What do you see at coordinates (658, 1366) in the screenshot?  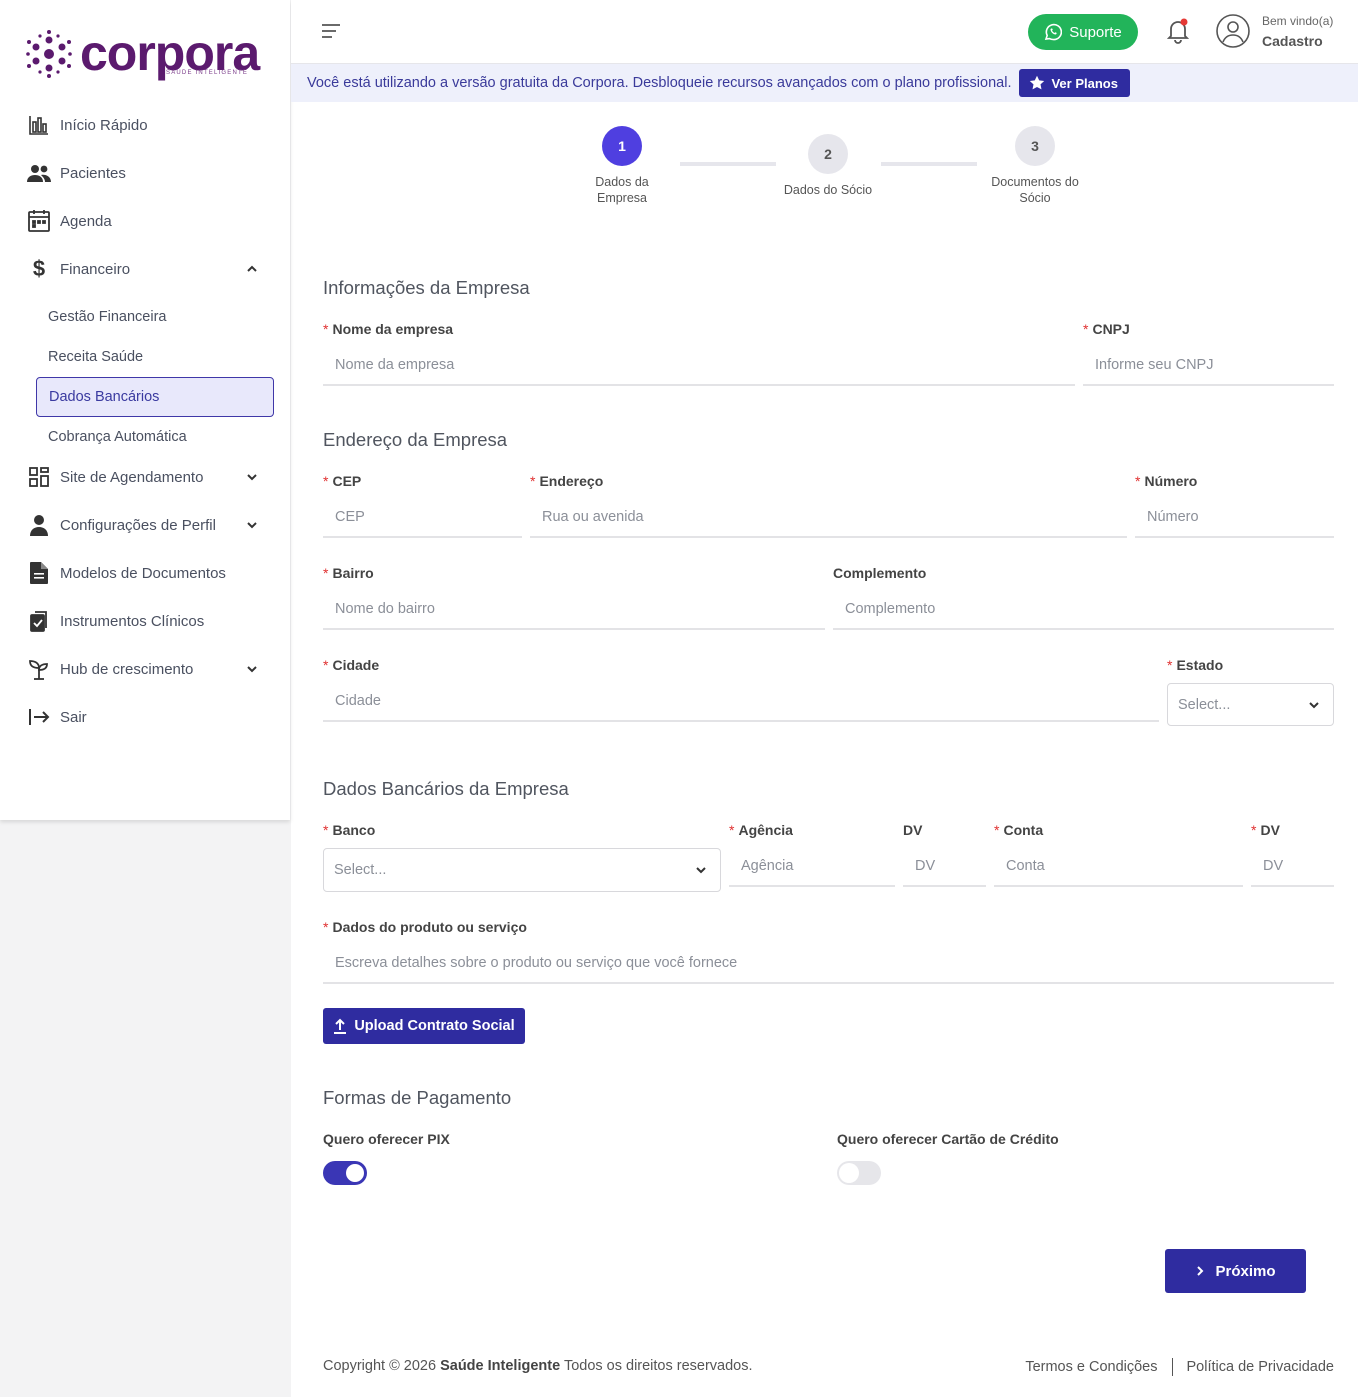 I see `copyright-rights: Todos os direitos reservados.` at bounding box center [658, 1366].